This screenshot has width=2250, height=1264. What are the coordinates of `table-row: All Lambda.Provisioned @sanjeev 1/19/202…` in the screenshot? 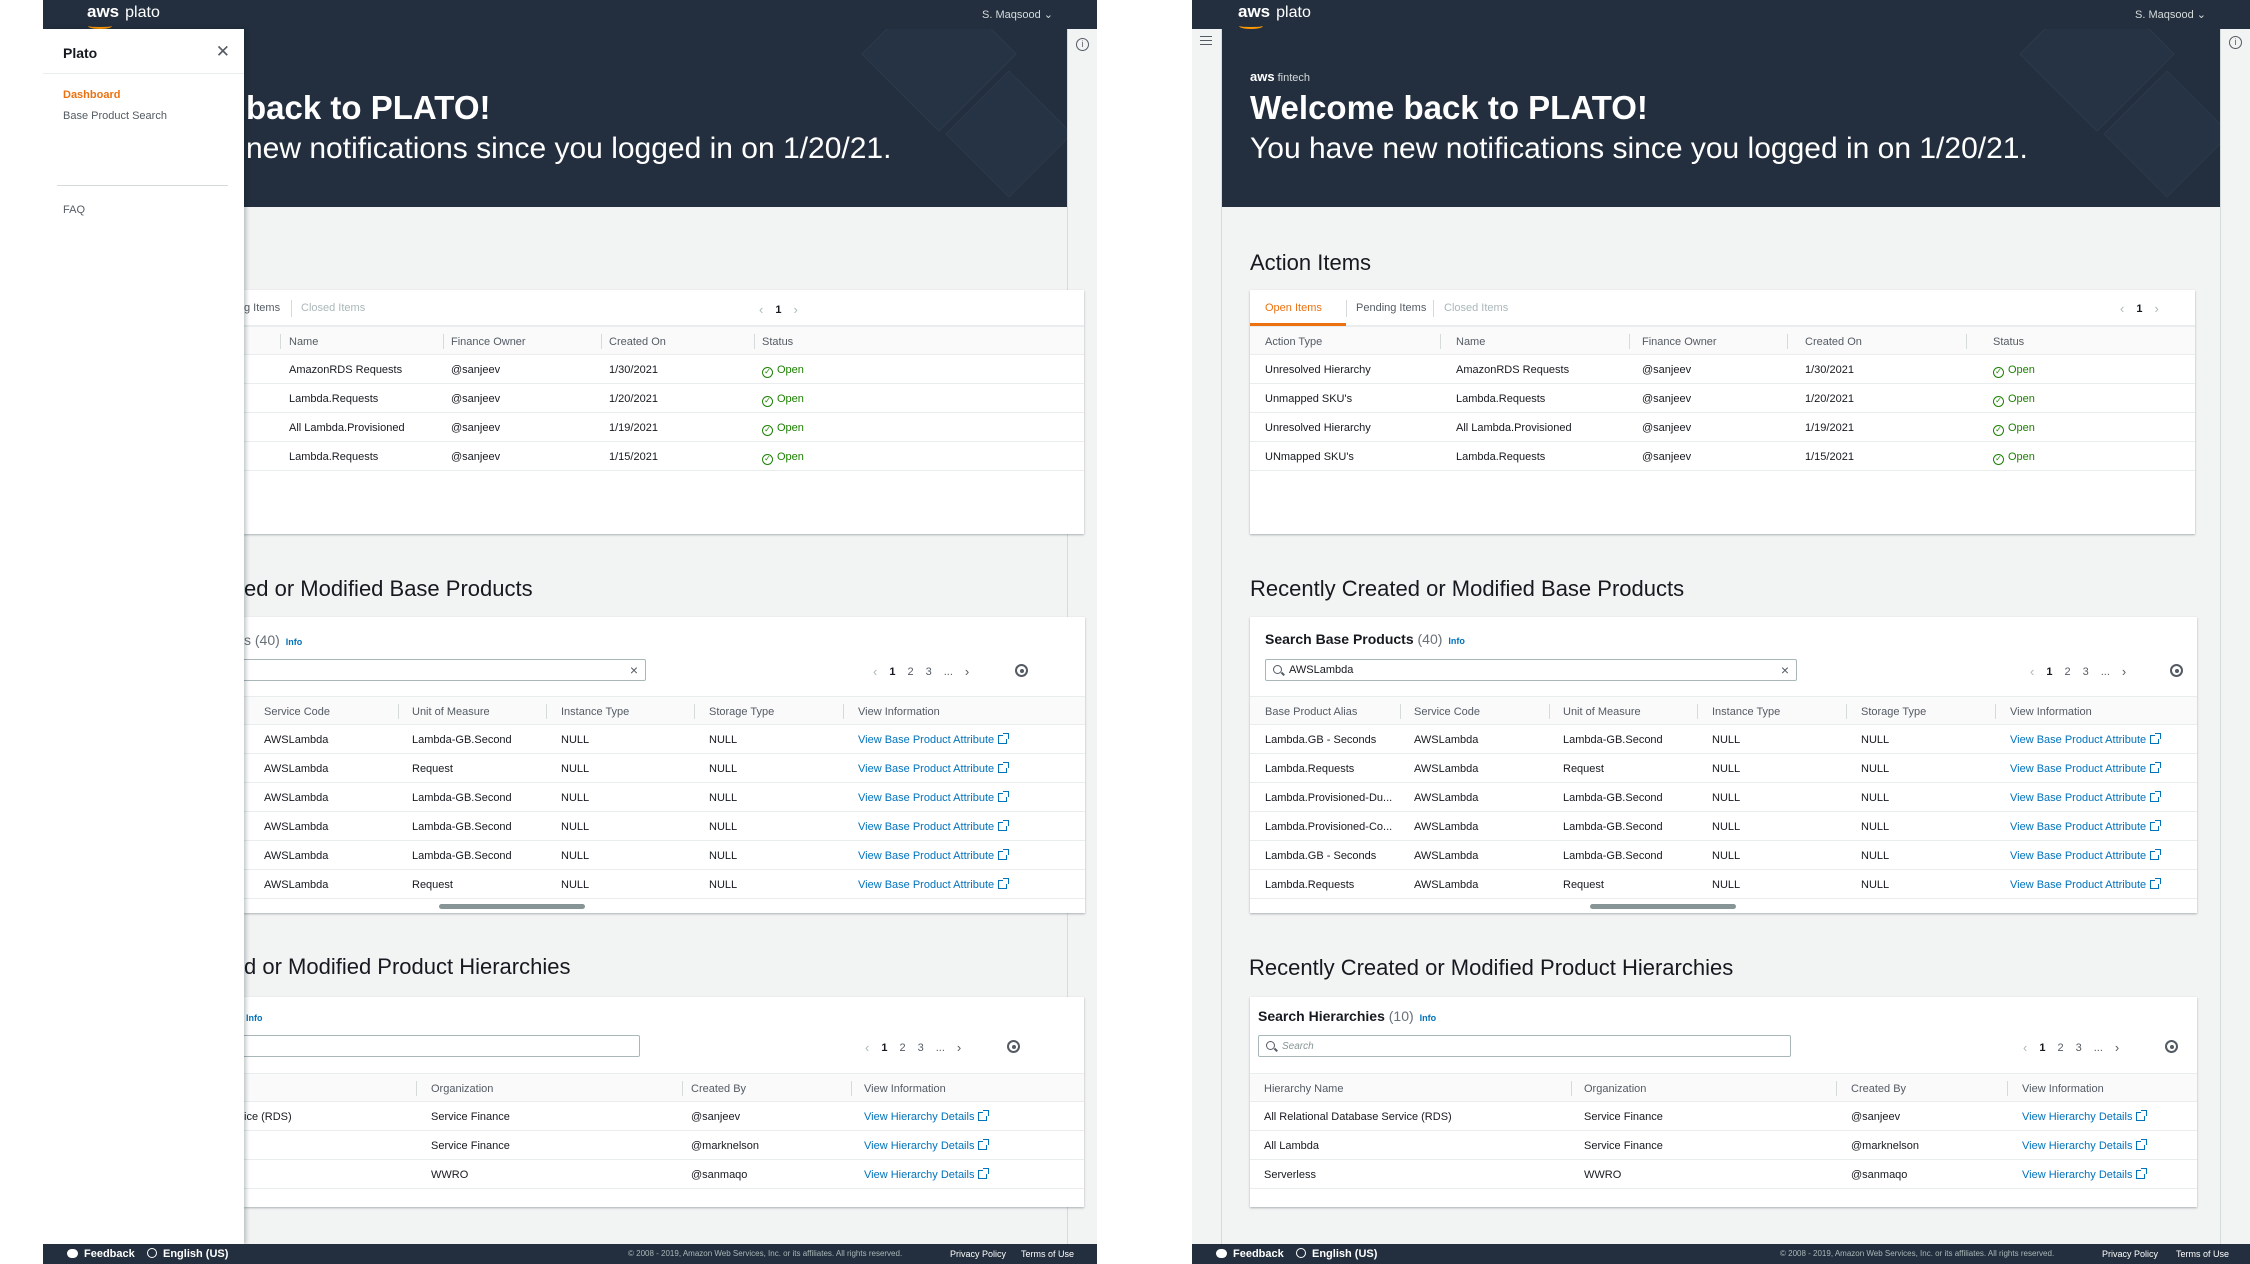 It's located at (664, 427).